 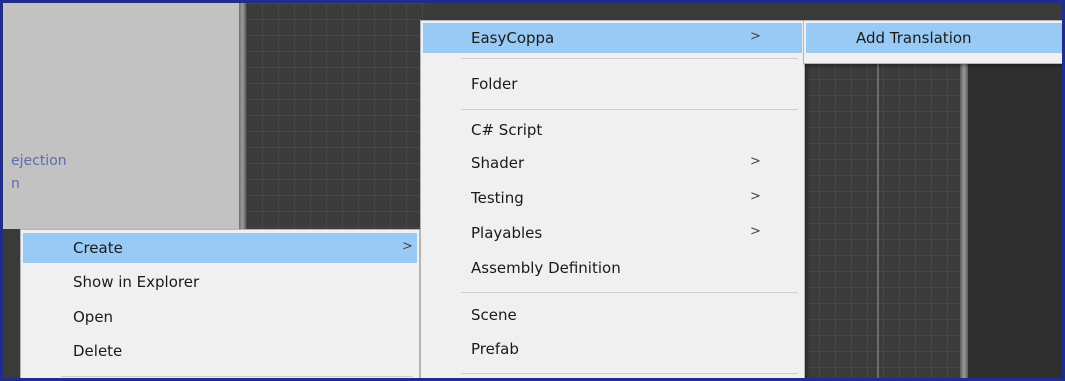 I want to click on menu-item-add-translation: Add Translation, so click(x=934, y=38).